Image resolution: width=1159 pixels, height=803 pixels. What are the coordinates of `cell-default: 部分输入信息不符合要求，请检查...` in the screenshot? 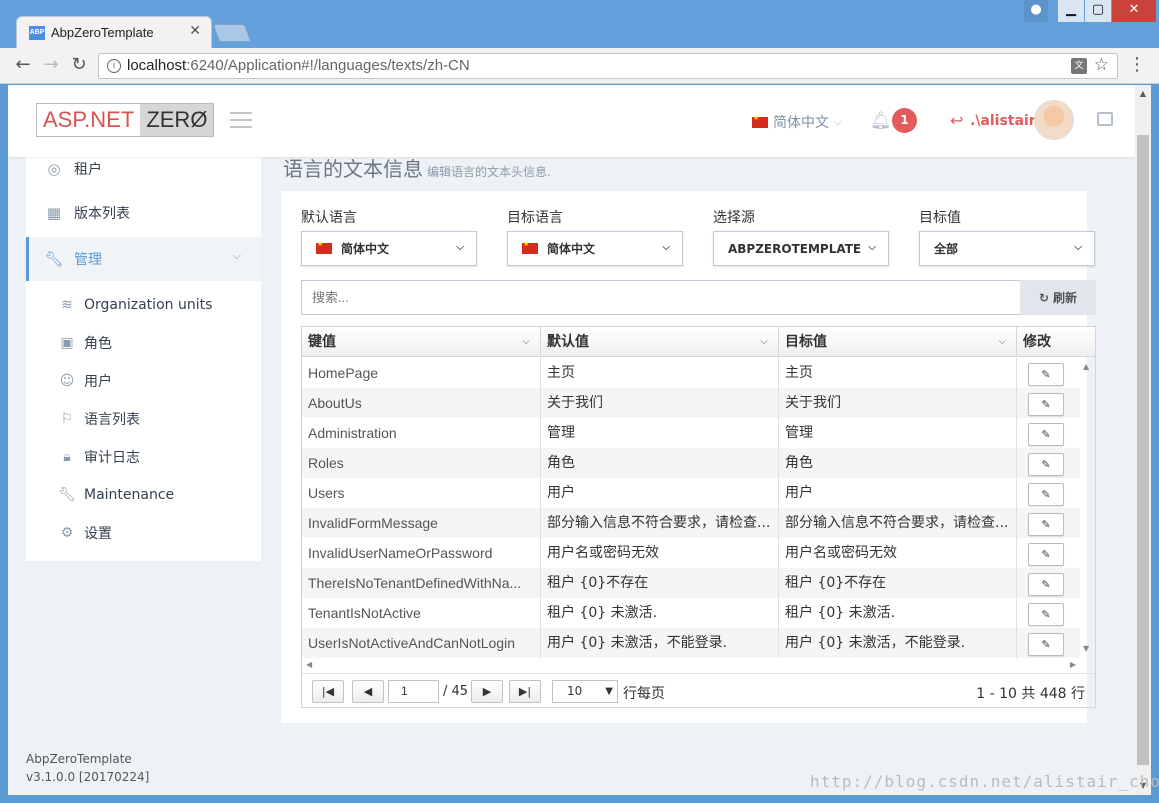 It's located at (660, 523).